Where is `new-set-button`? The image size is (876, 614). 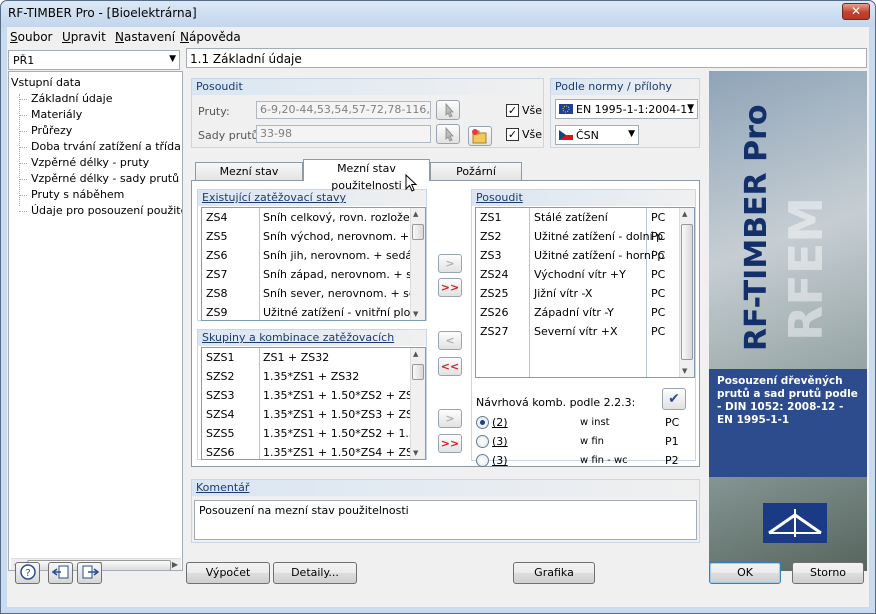 new-set-button is located at coordinates (480, 136).